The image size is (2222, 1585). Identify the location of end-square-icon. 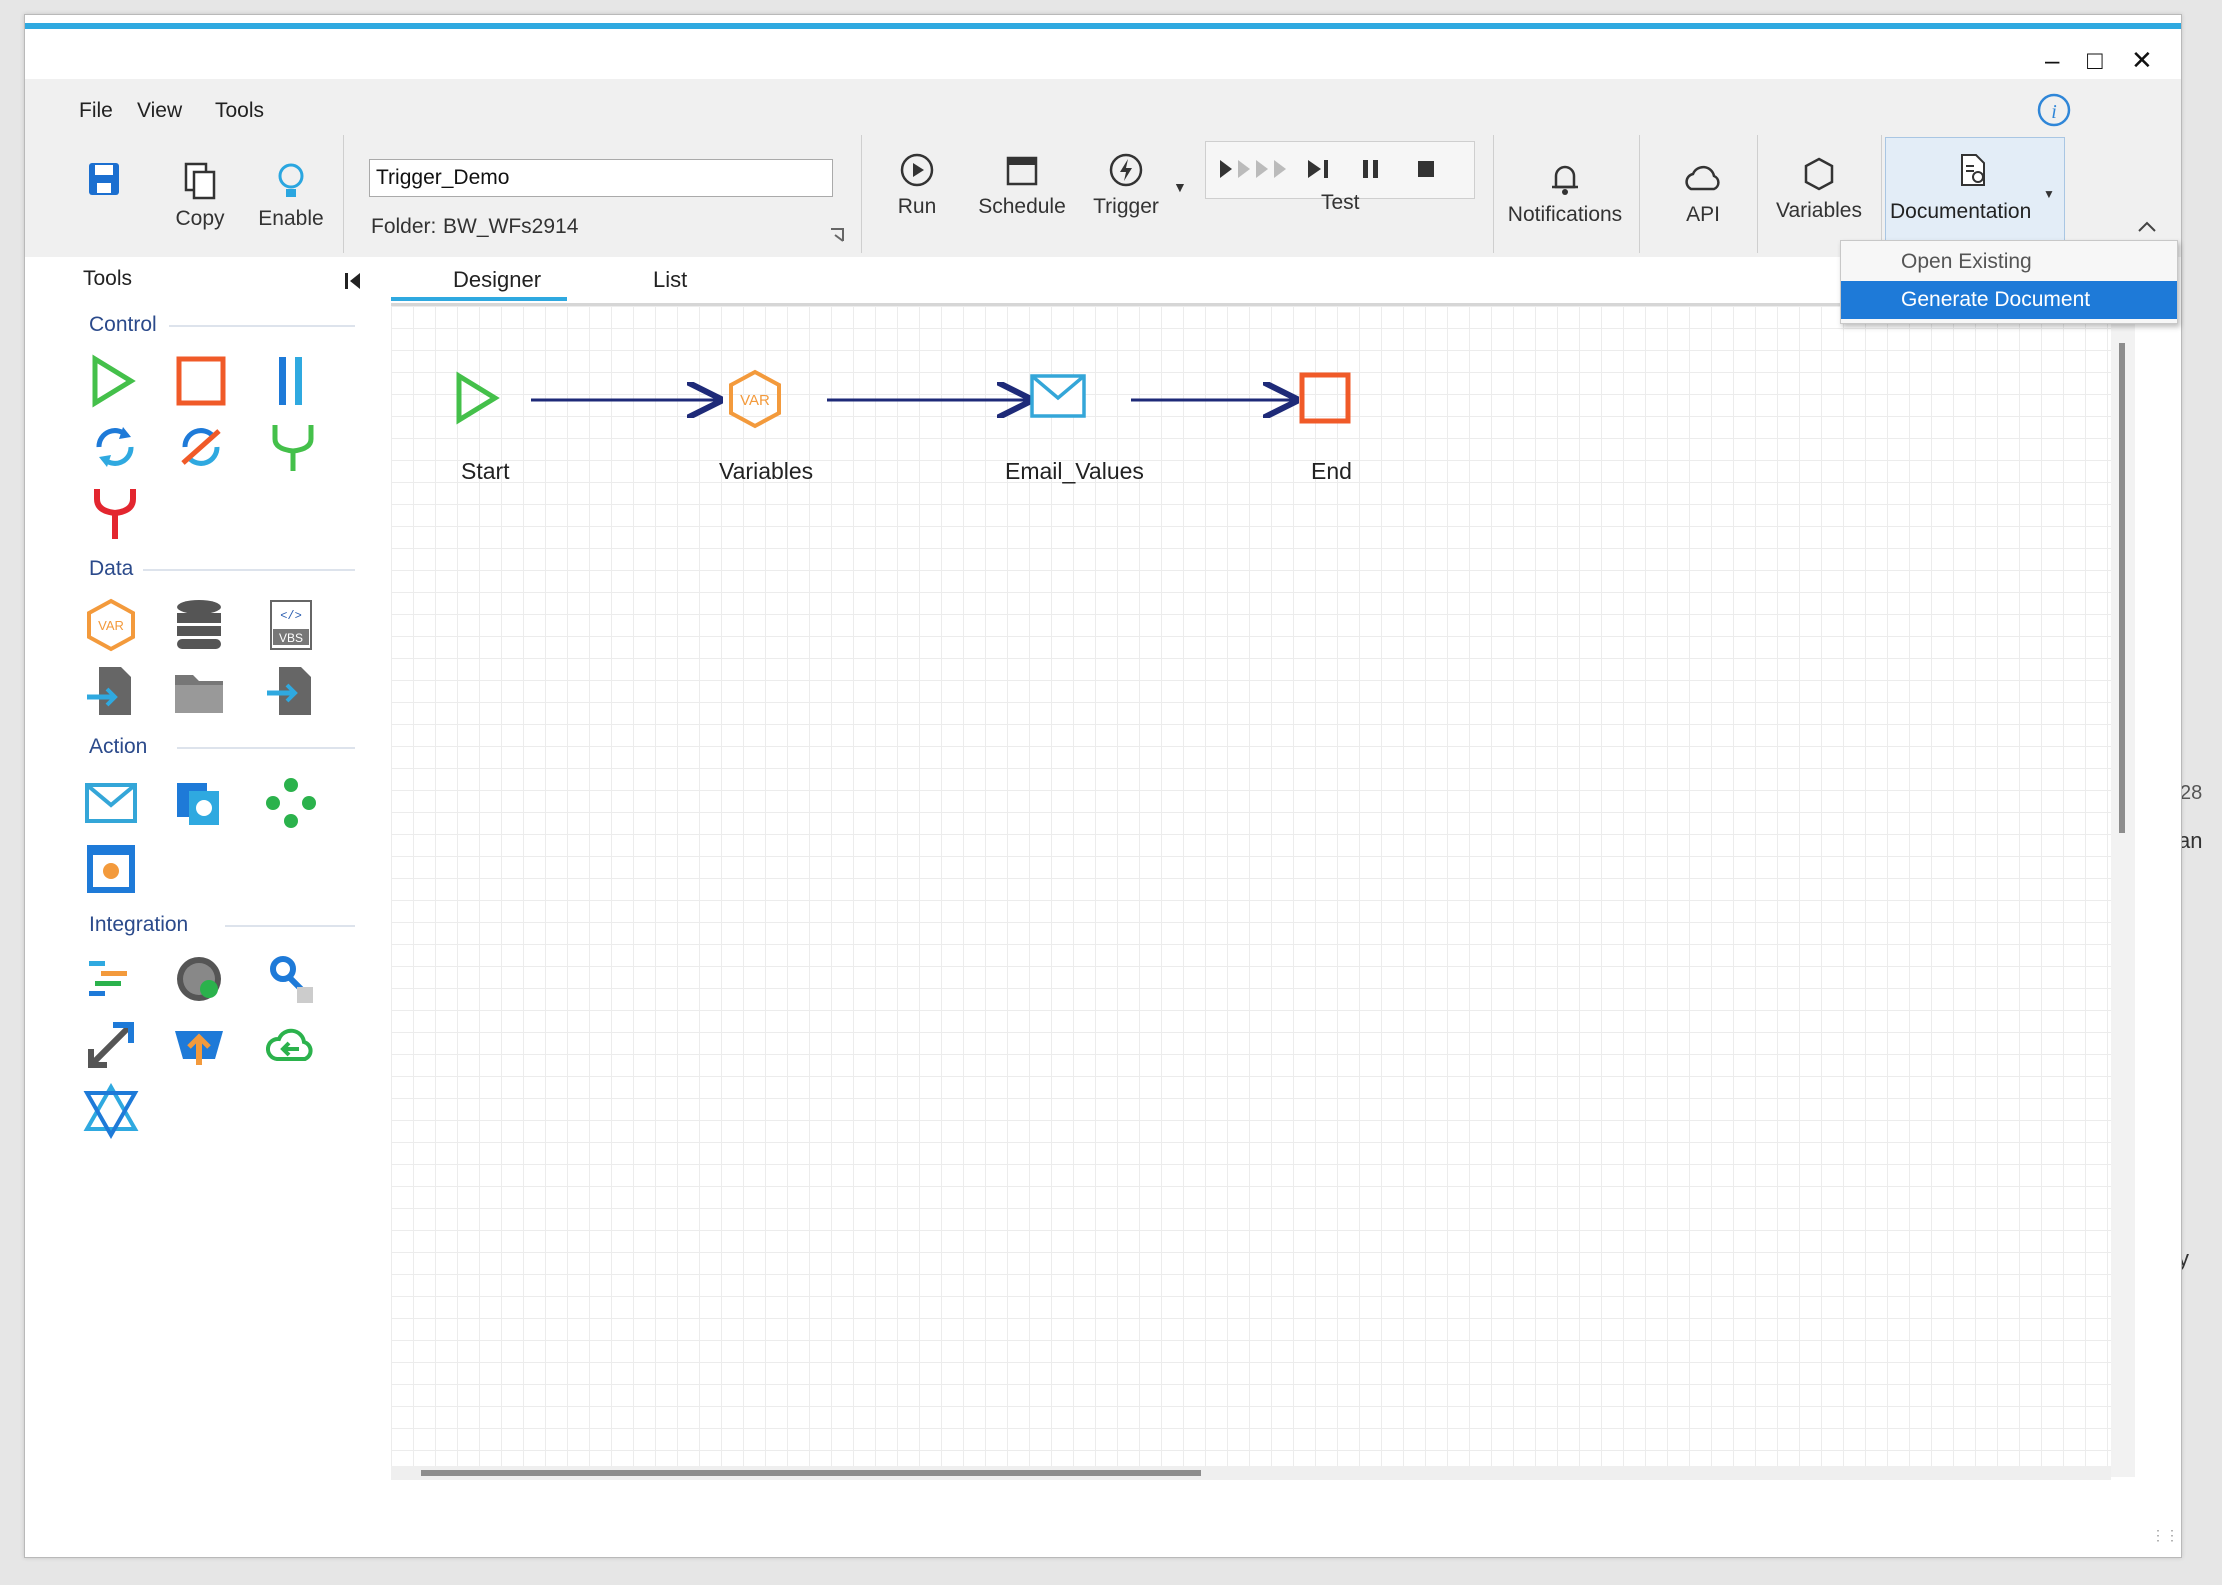
(1325, 398).